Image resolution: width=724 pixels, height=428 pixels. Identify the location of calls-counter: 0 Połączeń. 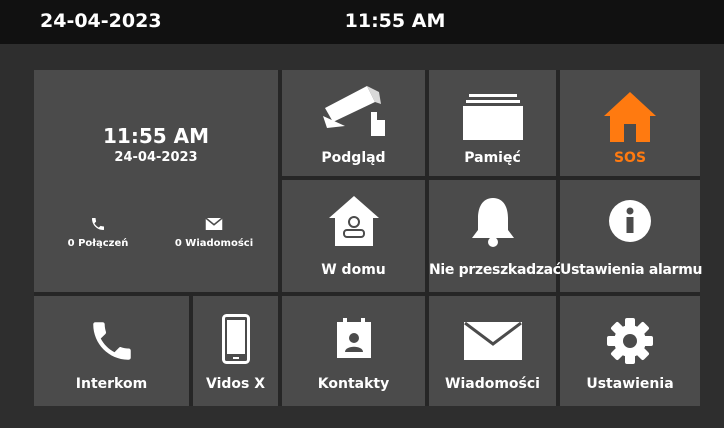
(98, 232).